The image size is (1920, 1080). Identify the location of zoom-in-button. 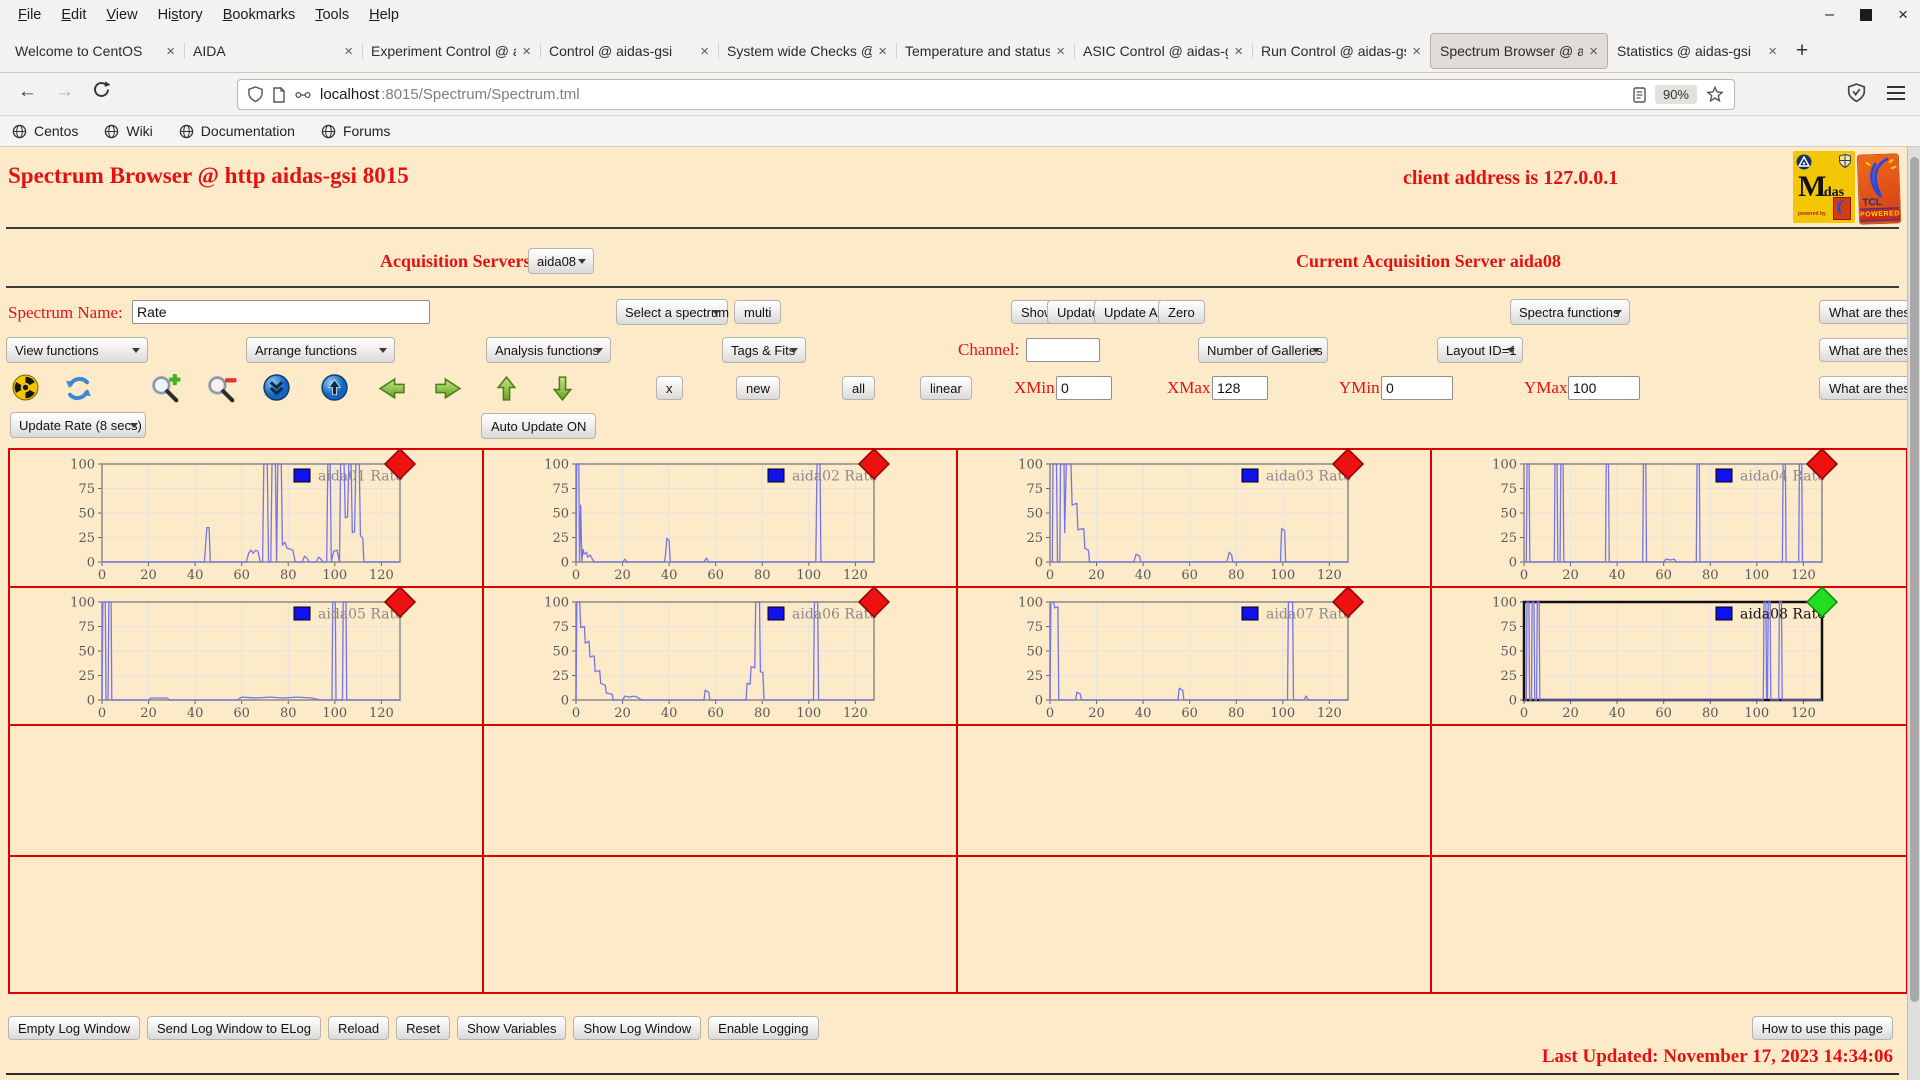
(165, 391).